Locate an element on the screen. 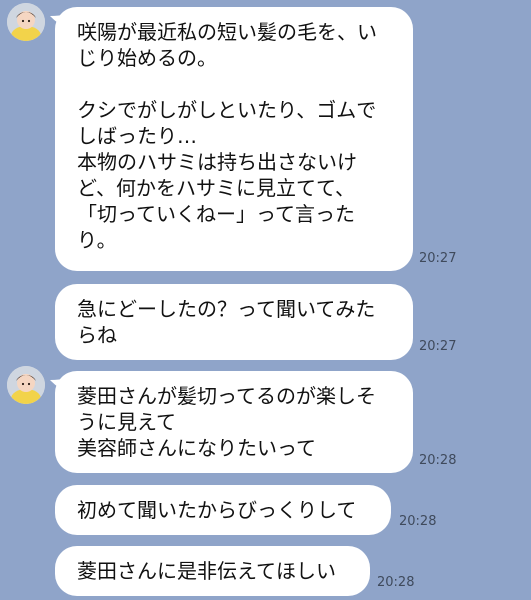  message-text: 急にどーしたの？って聞いてみた is located at coordinates (226, 309).